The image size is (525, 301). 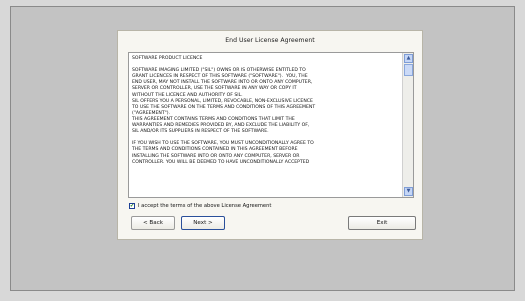 What do you see at coordinates (408, 70) in the screenshot?
I see `scrollbar-thumb` at bounding box center [408, 70].